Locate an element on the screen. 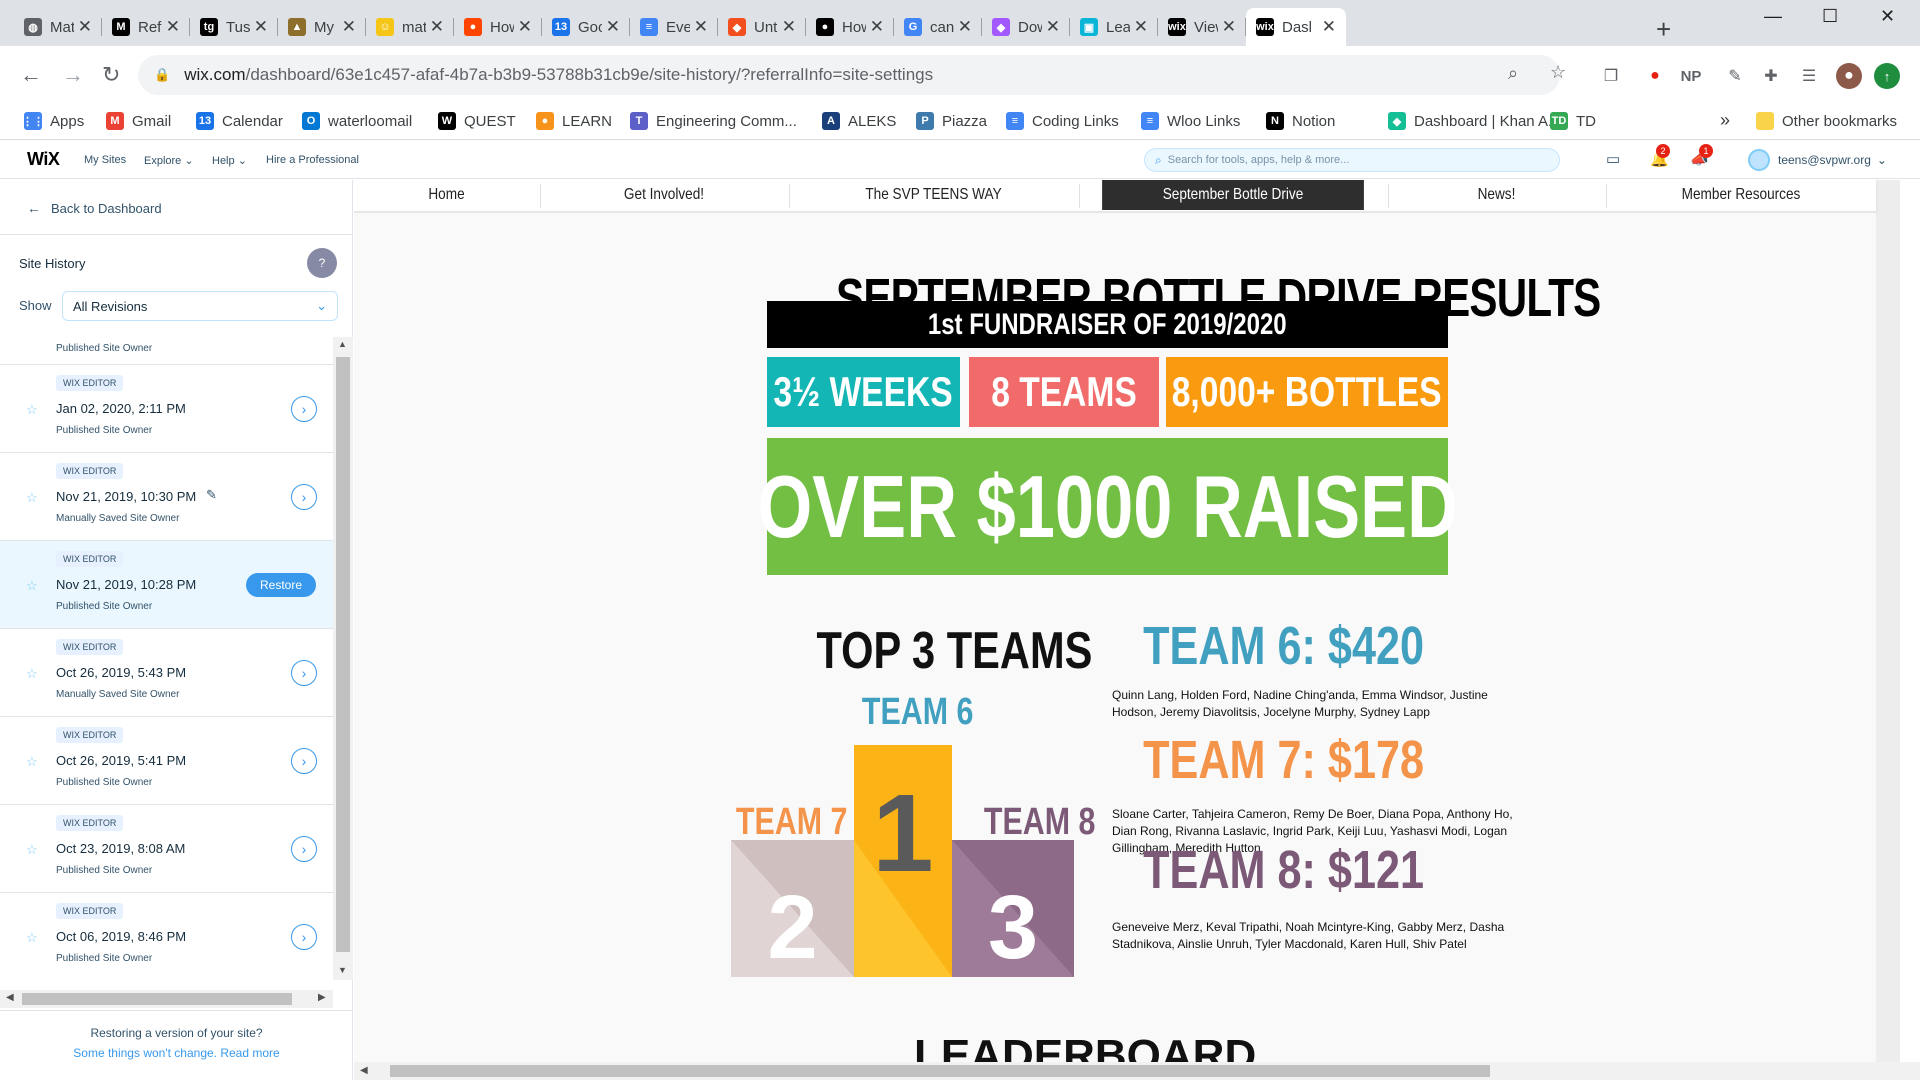 The image size is (1920, 1080). bookmark-item: 13 Calendar is located at coordinates (239, 121).